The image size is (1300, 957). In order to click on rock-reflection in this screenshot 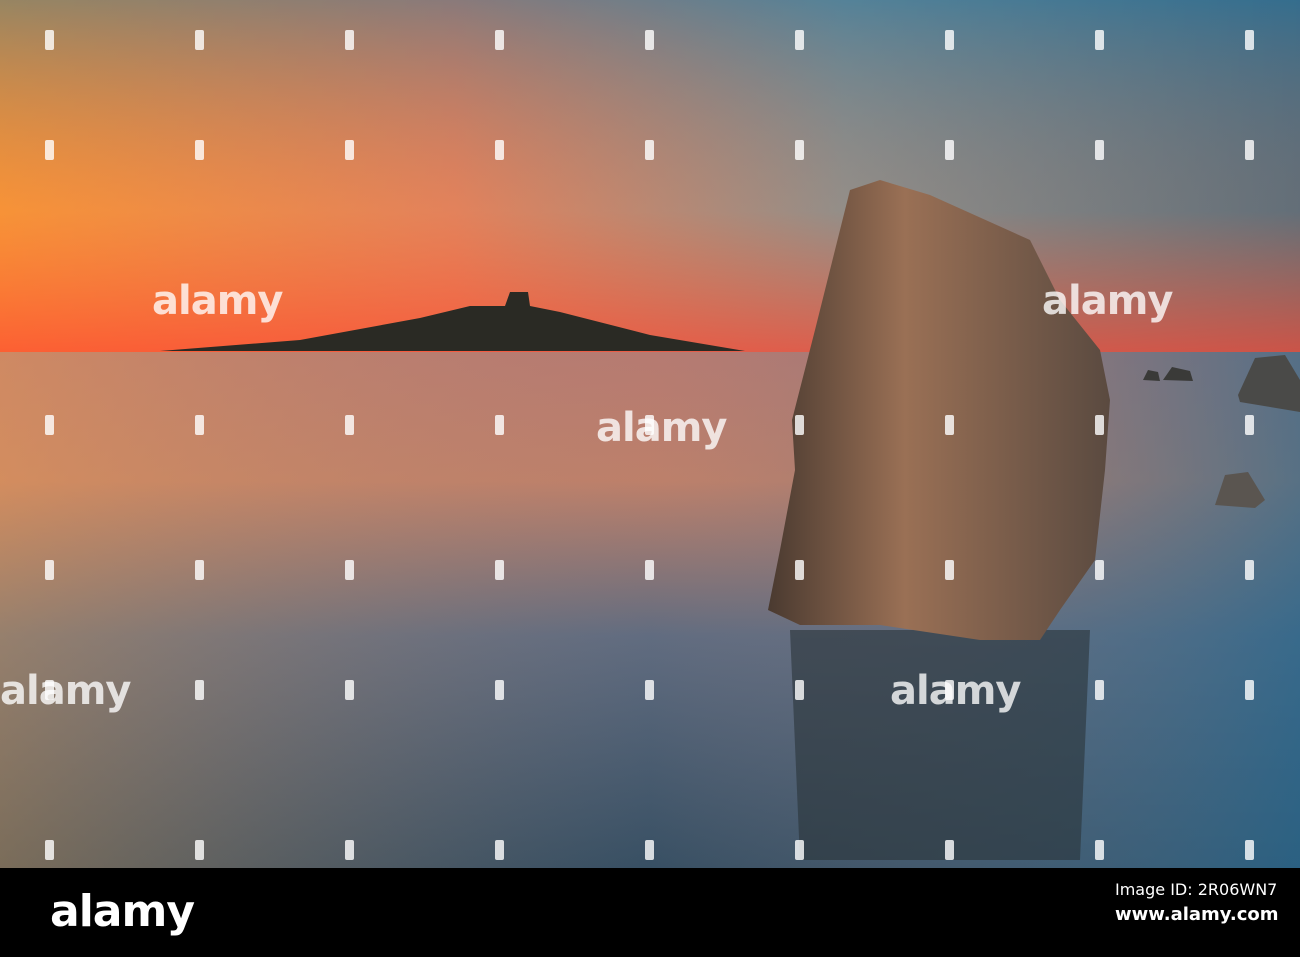, I will do `click(940, 745)`.